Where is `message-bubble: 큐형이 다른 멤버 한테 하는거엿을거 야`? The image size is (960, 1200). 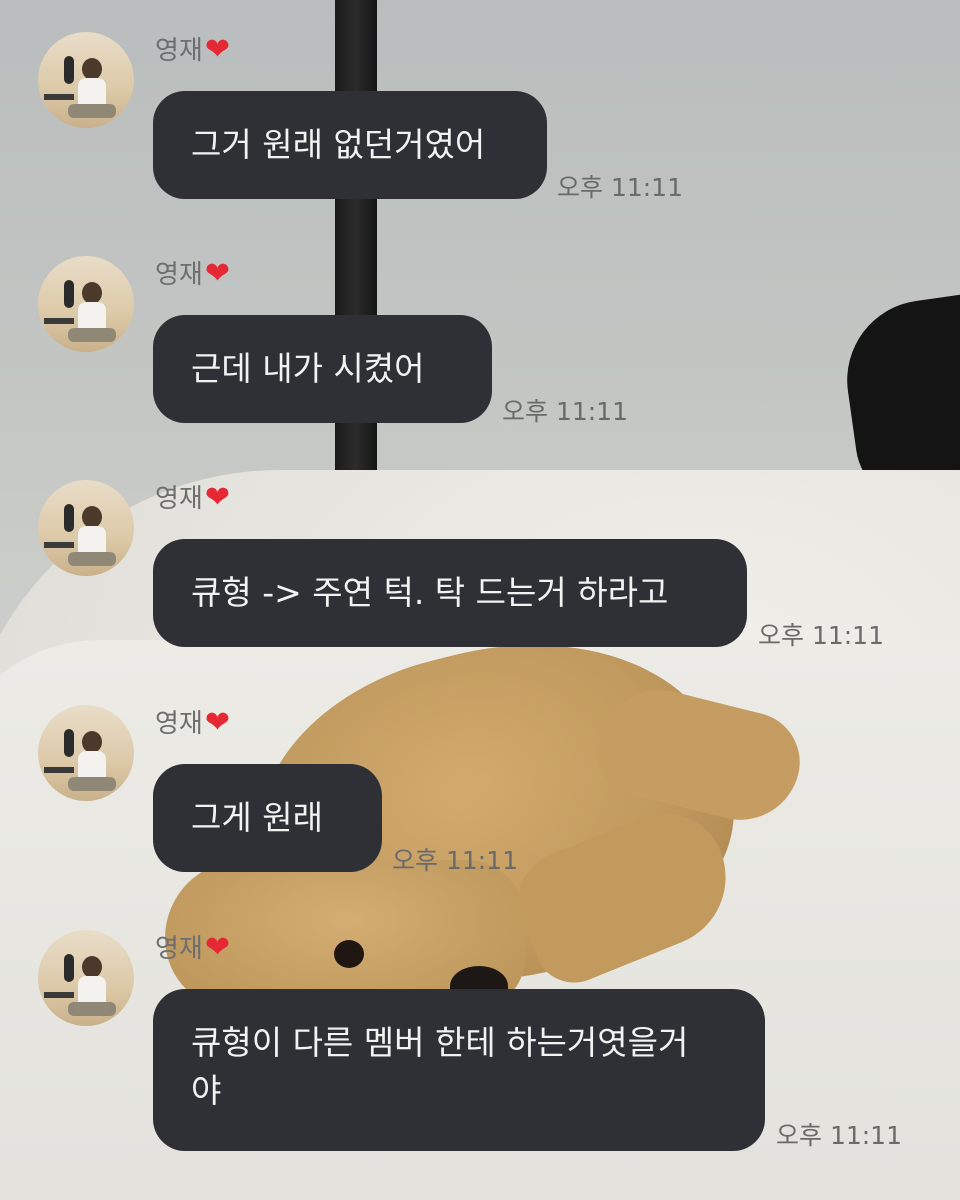
message-bubble: 큐형이 다른 멤버 한테 하는거엿을거 야 is located at coordinates (459, 1070).